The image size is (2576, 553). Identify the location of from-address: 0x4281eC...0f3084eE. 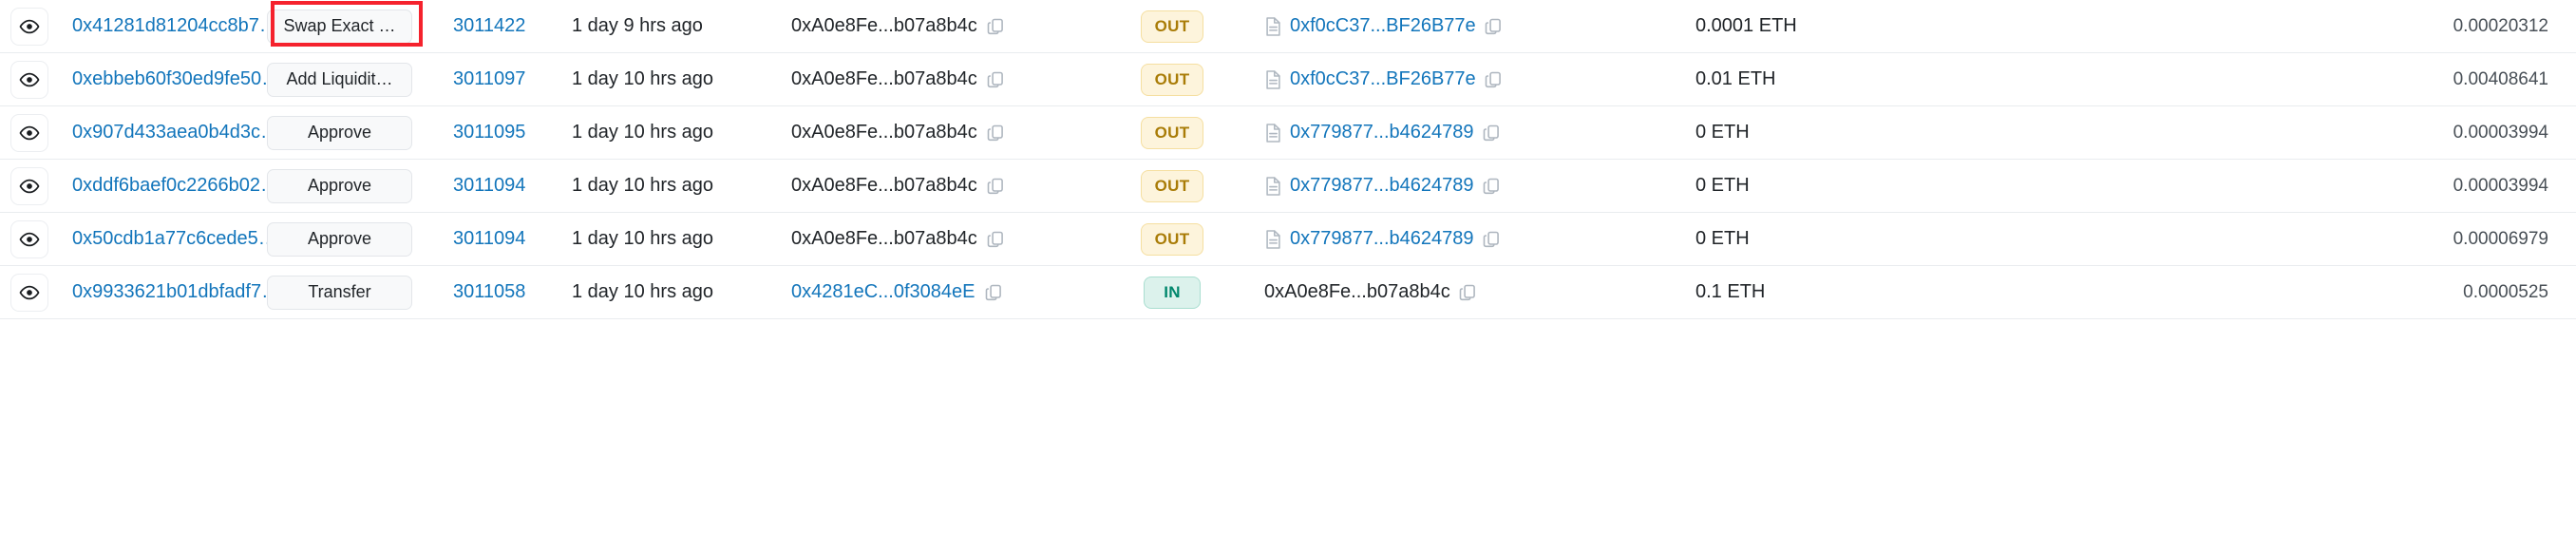
(883, 292).